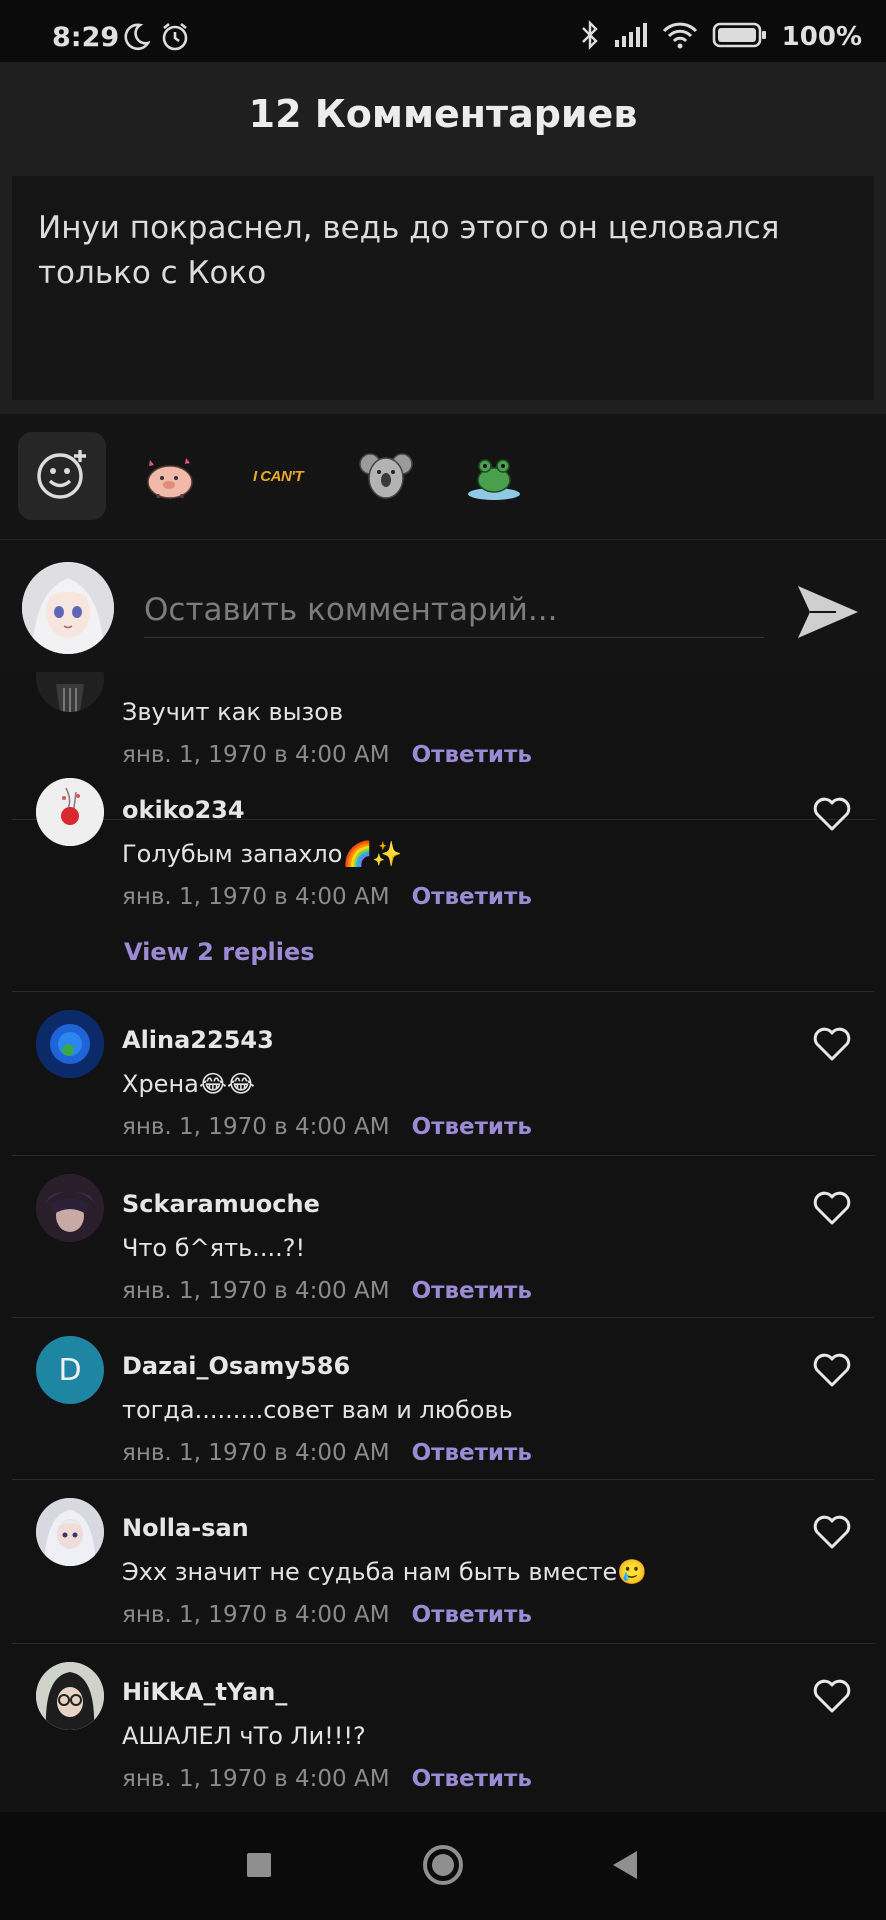  Describe the element at coordinates (680, 37) in the screenshot. I see `wifi-icon` at that location.